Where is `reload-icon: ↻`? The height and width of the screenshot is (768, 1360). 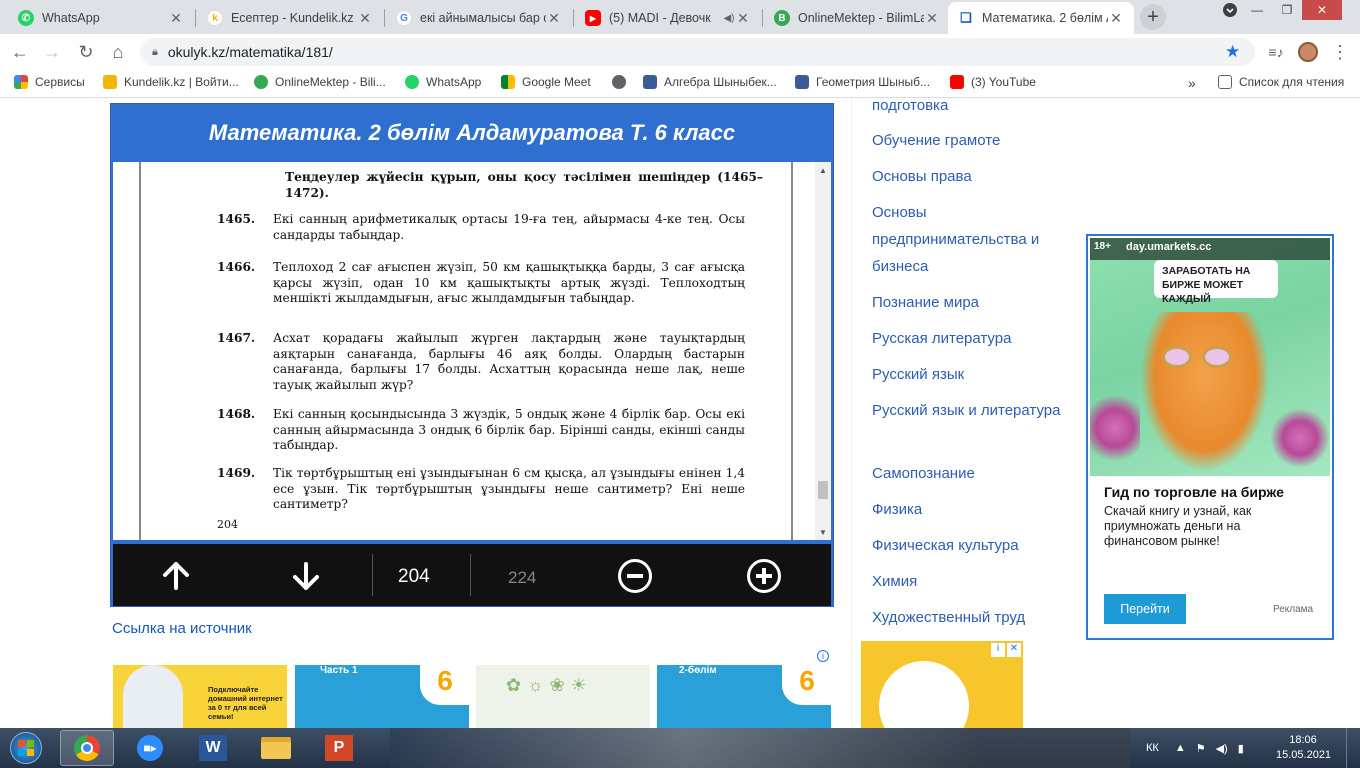 reload-icon: ↻ is located at coordinates (86, 52).